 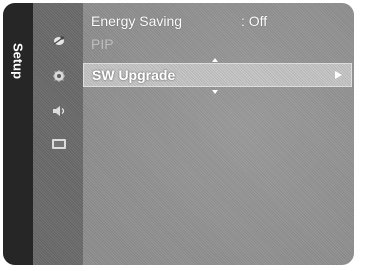 What do you see at coordinates (59, 76) in the screenshot?
I see `gear-icon` at bounding box center [59, 76].